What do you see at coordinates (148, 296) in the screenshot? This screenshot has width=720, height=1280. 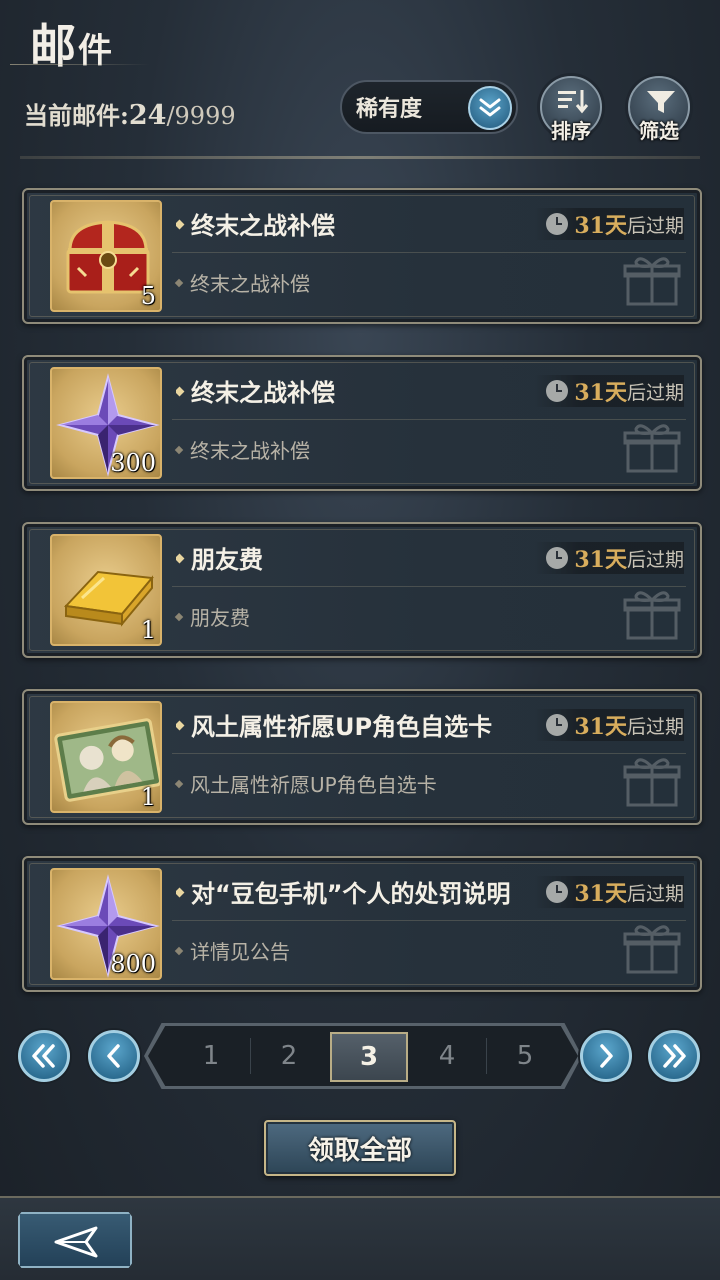 I see `item-quantity: 5` at bounding box center [148, 296].